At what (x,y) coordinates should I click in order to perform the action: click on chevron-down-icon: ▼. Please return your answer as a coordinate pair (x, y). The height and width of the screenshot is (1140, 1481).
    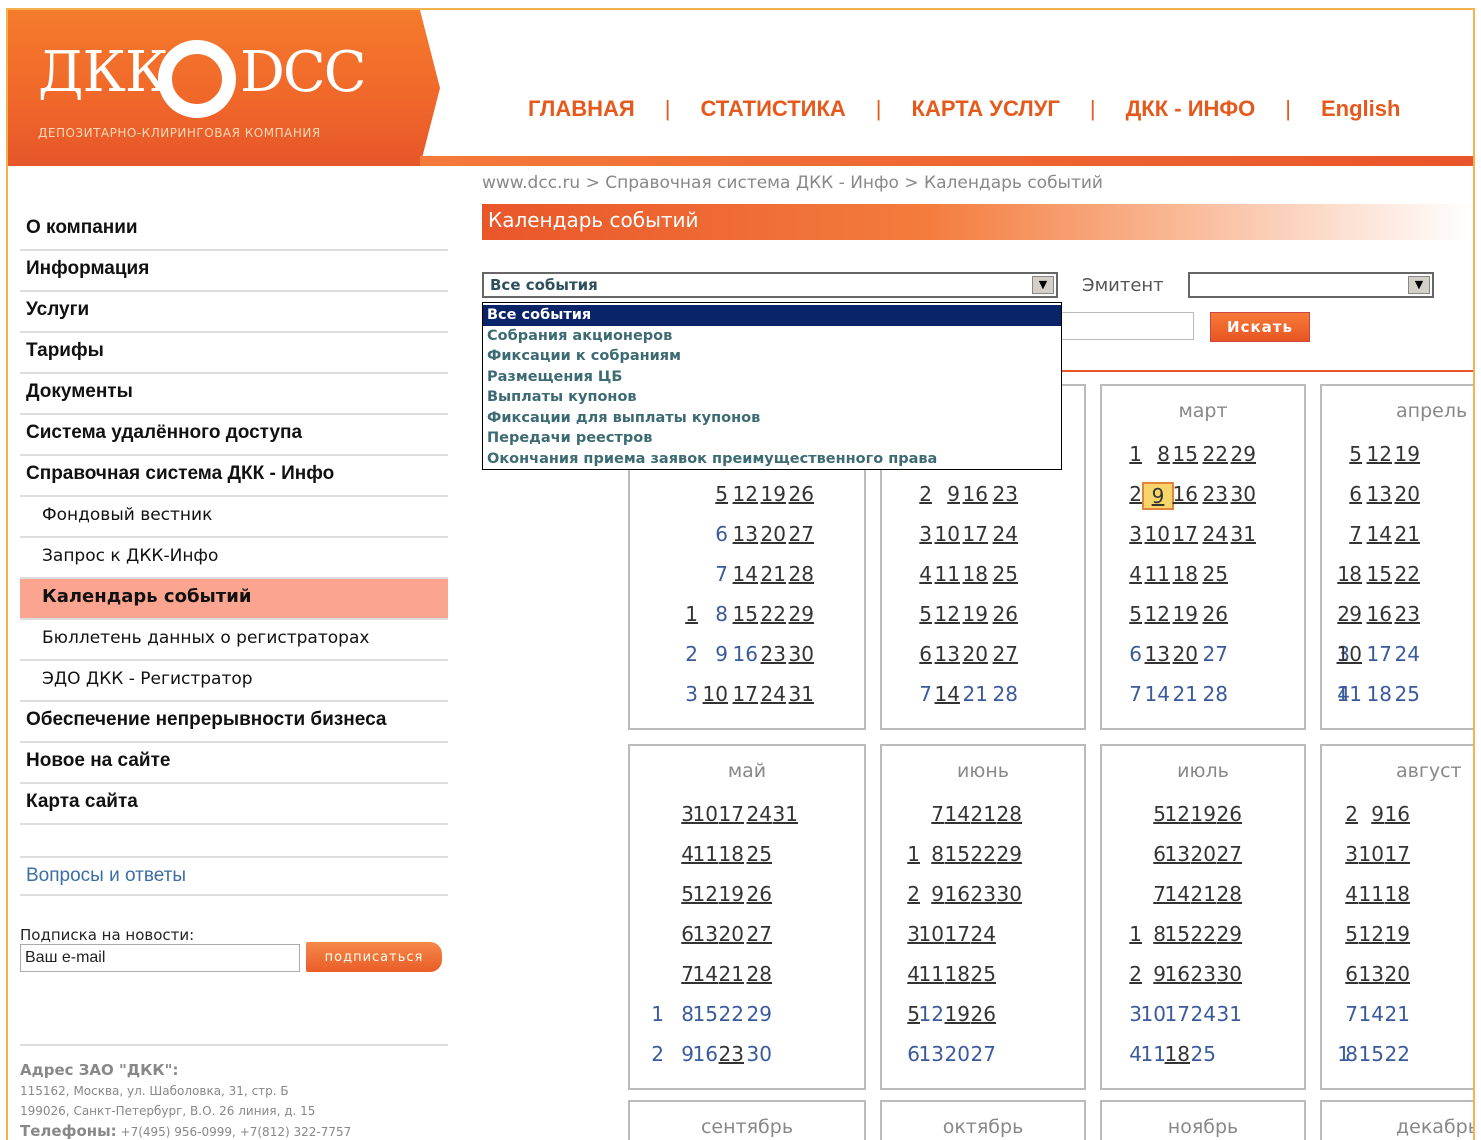
    Looking at the image, I should click on (1043, 285).